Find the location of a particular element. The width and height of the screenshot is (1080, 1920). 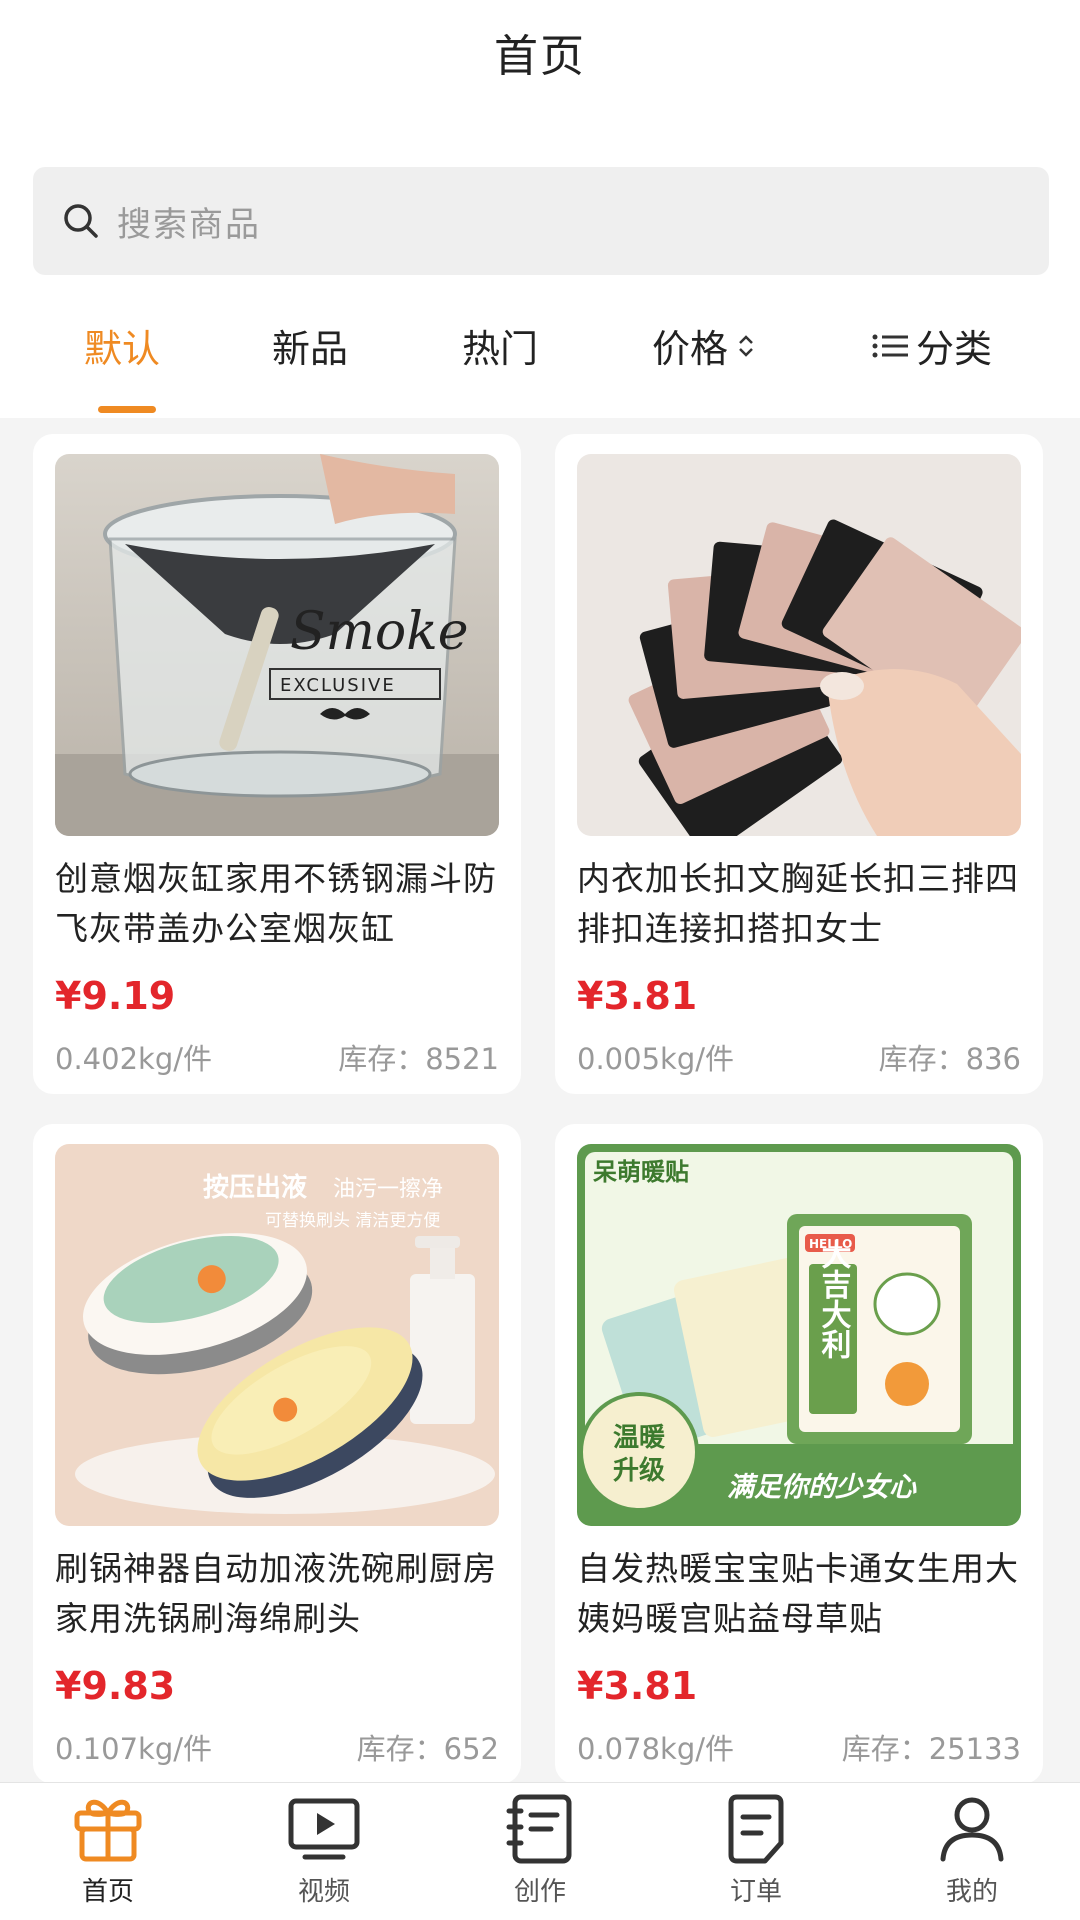

page-title: 首页 is located at coordinates (540, 56).